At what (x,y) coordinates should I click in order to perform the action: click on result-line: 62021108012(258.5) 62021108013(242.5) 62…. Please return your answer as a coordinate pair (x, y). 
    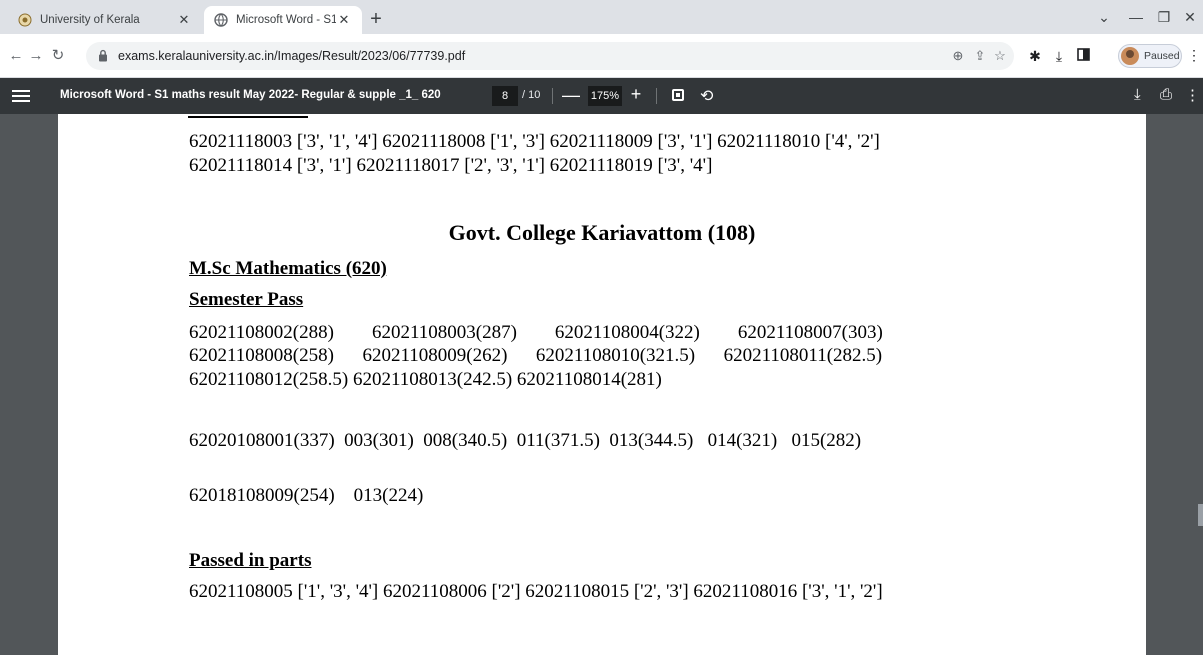
    Looking at the image, I should click on (425, 379).